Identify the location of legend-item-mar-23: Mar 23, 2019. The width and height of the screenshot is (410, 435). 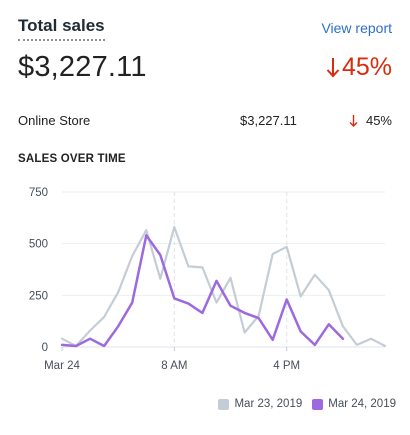
(260, 404).